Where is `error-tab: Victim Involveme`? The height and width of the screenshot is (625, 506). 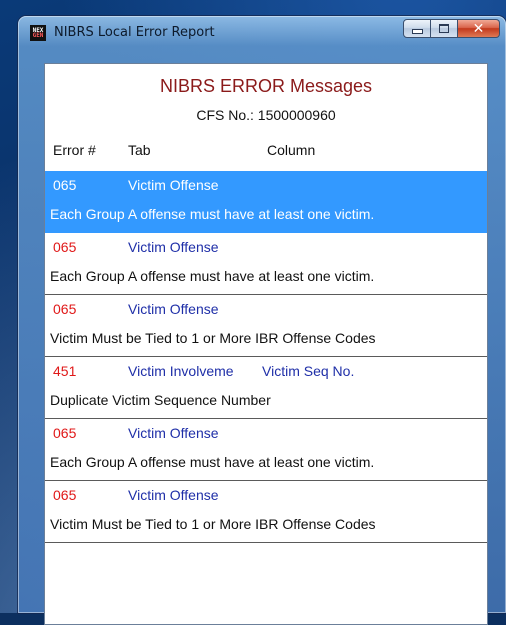
error-tab: Victim Involveme is located at coordinates (181, 371).